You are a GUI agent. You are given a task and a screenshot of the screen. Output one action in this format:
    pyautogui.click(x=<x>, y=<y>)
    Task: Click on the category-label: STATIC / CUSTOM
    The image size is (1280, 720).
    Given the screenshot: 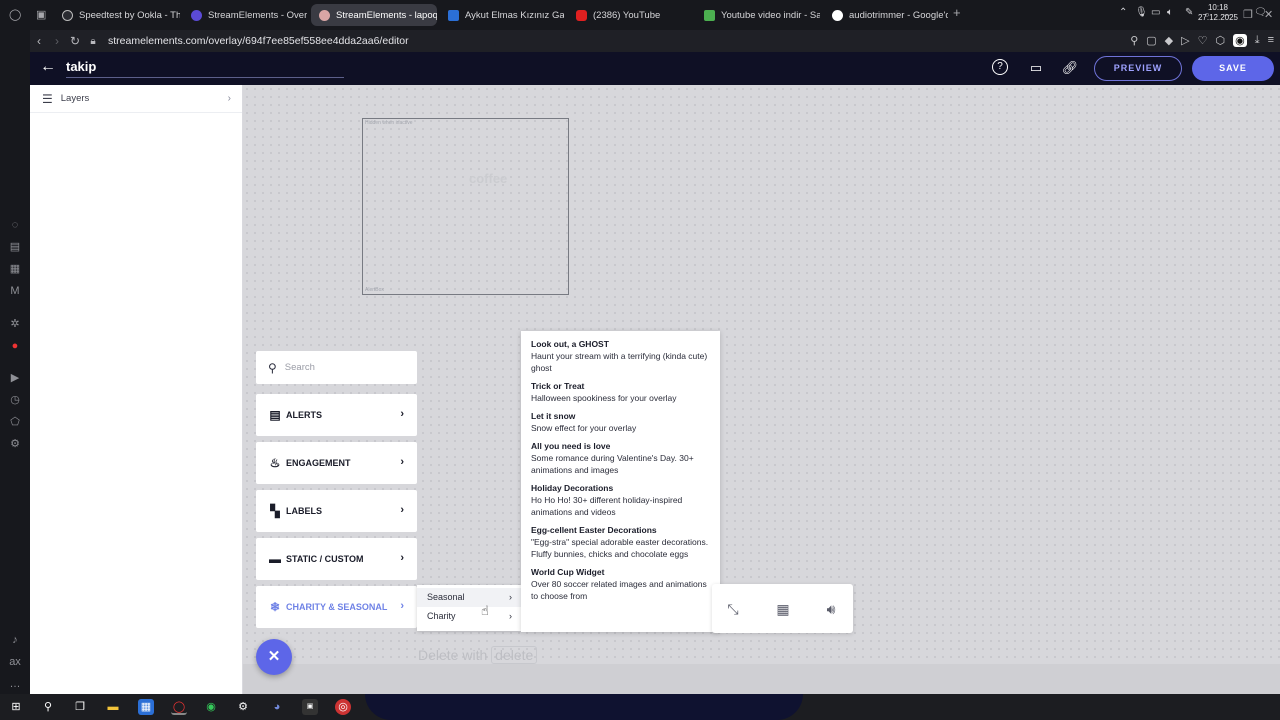 What is the action you would take?
    pyautogui.click(x=325, y=559)
    